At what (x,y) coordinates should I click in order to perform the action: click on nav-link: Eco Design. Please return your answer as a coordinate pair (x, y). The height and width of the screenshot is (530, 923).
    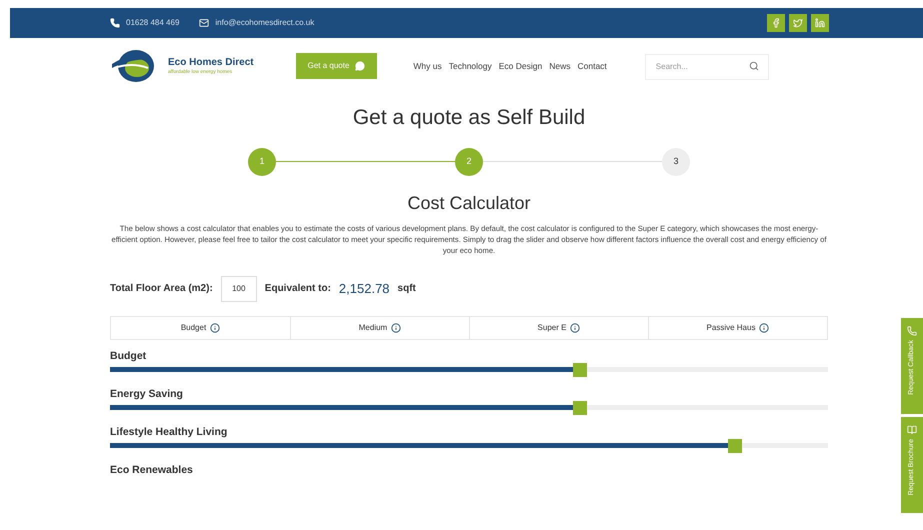
    Looking at the image, I should click on (520, 66).